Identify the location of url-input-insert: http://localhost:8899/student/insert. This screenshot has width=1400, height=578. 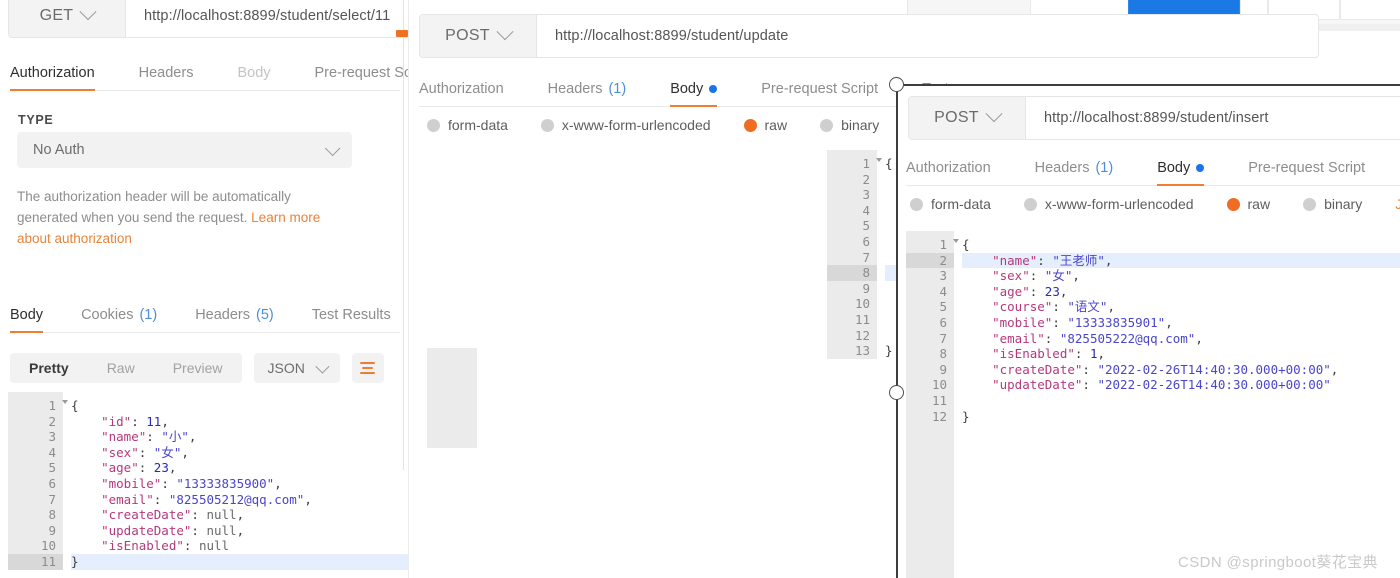
(1213, 118).